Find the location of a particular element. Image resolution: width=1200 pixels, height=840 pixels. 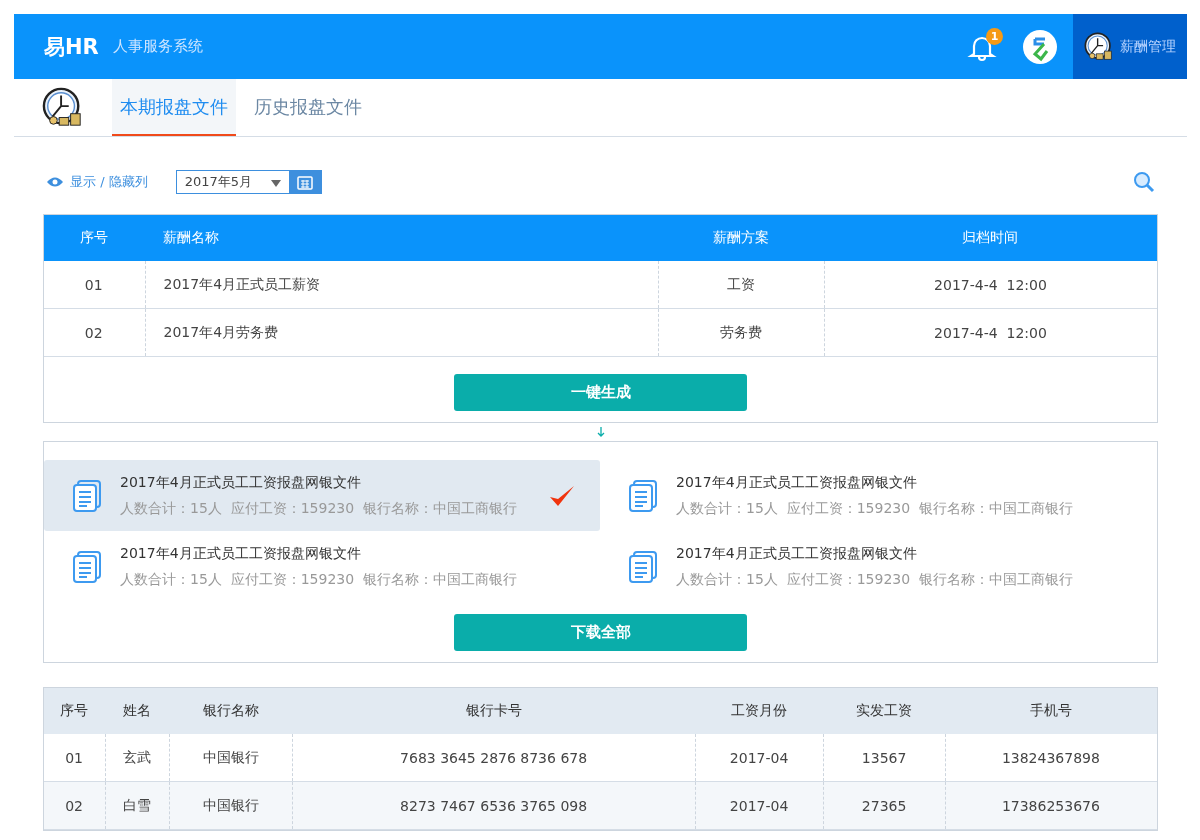

column-header: 银行名称 is located at coordinates (231, 711).